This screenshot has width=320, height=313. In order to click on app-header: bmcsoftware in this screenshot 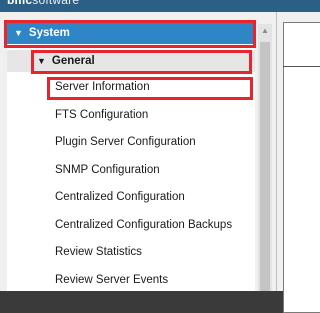, I will do `click(160, 6)`.